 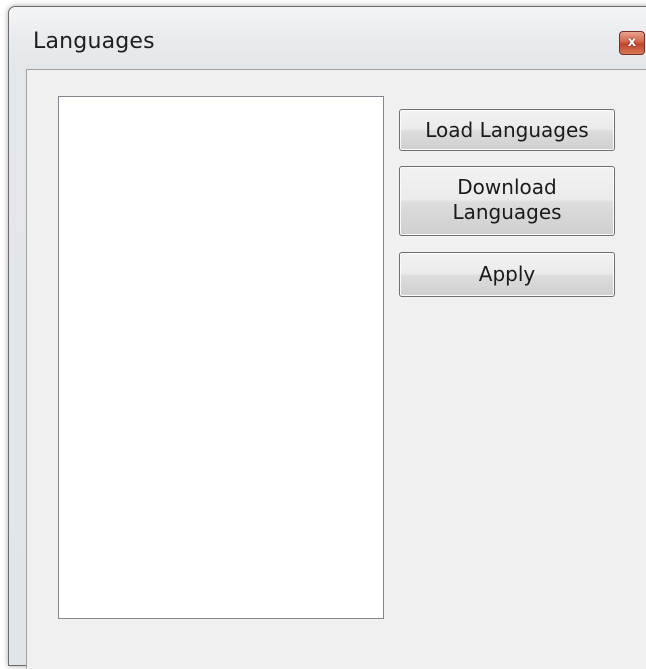 I want to click on apply-button: Apply, so click(x=507, y=274).